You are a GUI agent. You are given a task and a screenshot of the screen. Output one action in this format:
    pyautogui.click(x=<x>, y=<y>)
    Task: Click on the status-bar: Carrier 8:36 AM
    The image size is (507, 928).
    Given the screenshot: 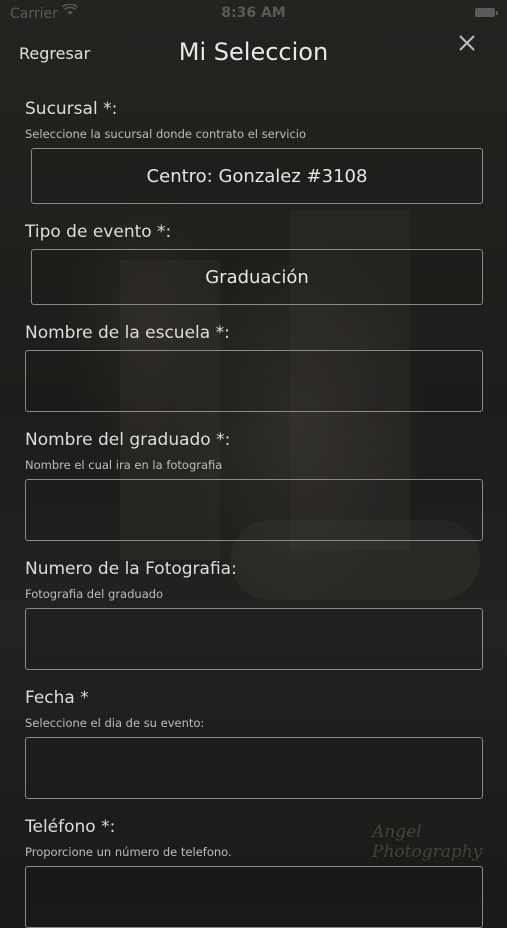 What is the action you would take?
    pyautogui.click(x=253, y=14)
    